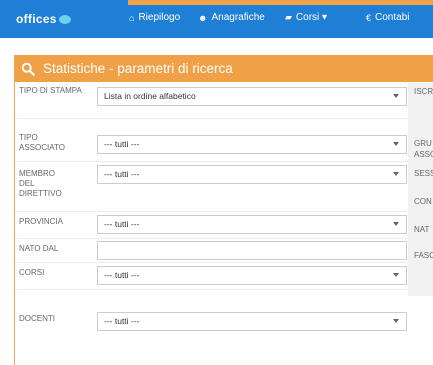 This screenshot has width=433, height=365. Describe the element at coordinates (252, 275) in the screenshot. I see `corsi-select: --- tutti ---` at that location.